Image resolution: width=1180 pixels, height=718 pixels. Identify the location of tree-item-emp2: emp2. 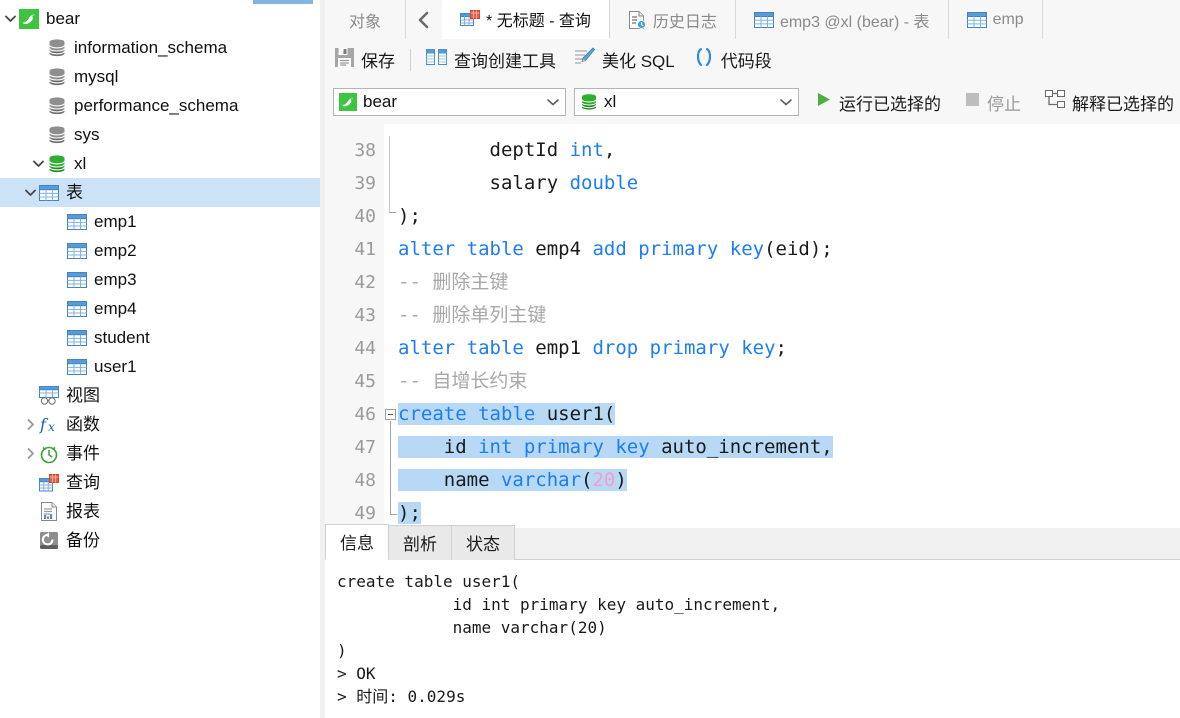
(160, 250).